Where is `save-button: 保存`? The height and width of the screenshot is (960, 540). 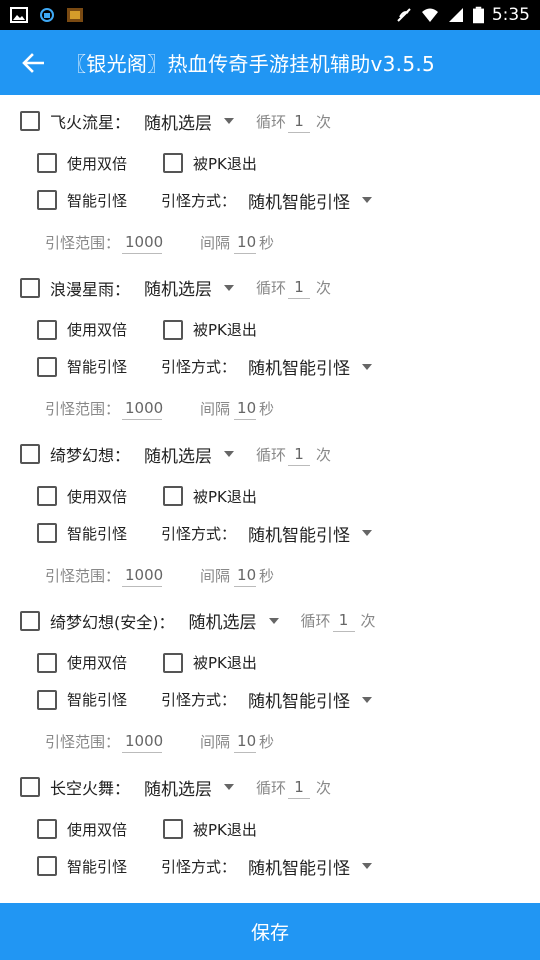 save-button: 保存 is located at coordinates (270, 931).